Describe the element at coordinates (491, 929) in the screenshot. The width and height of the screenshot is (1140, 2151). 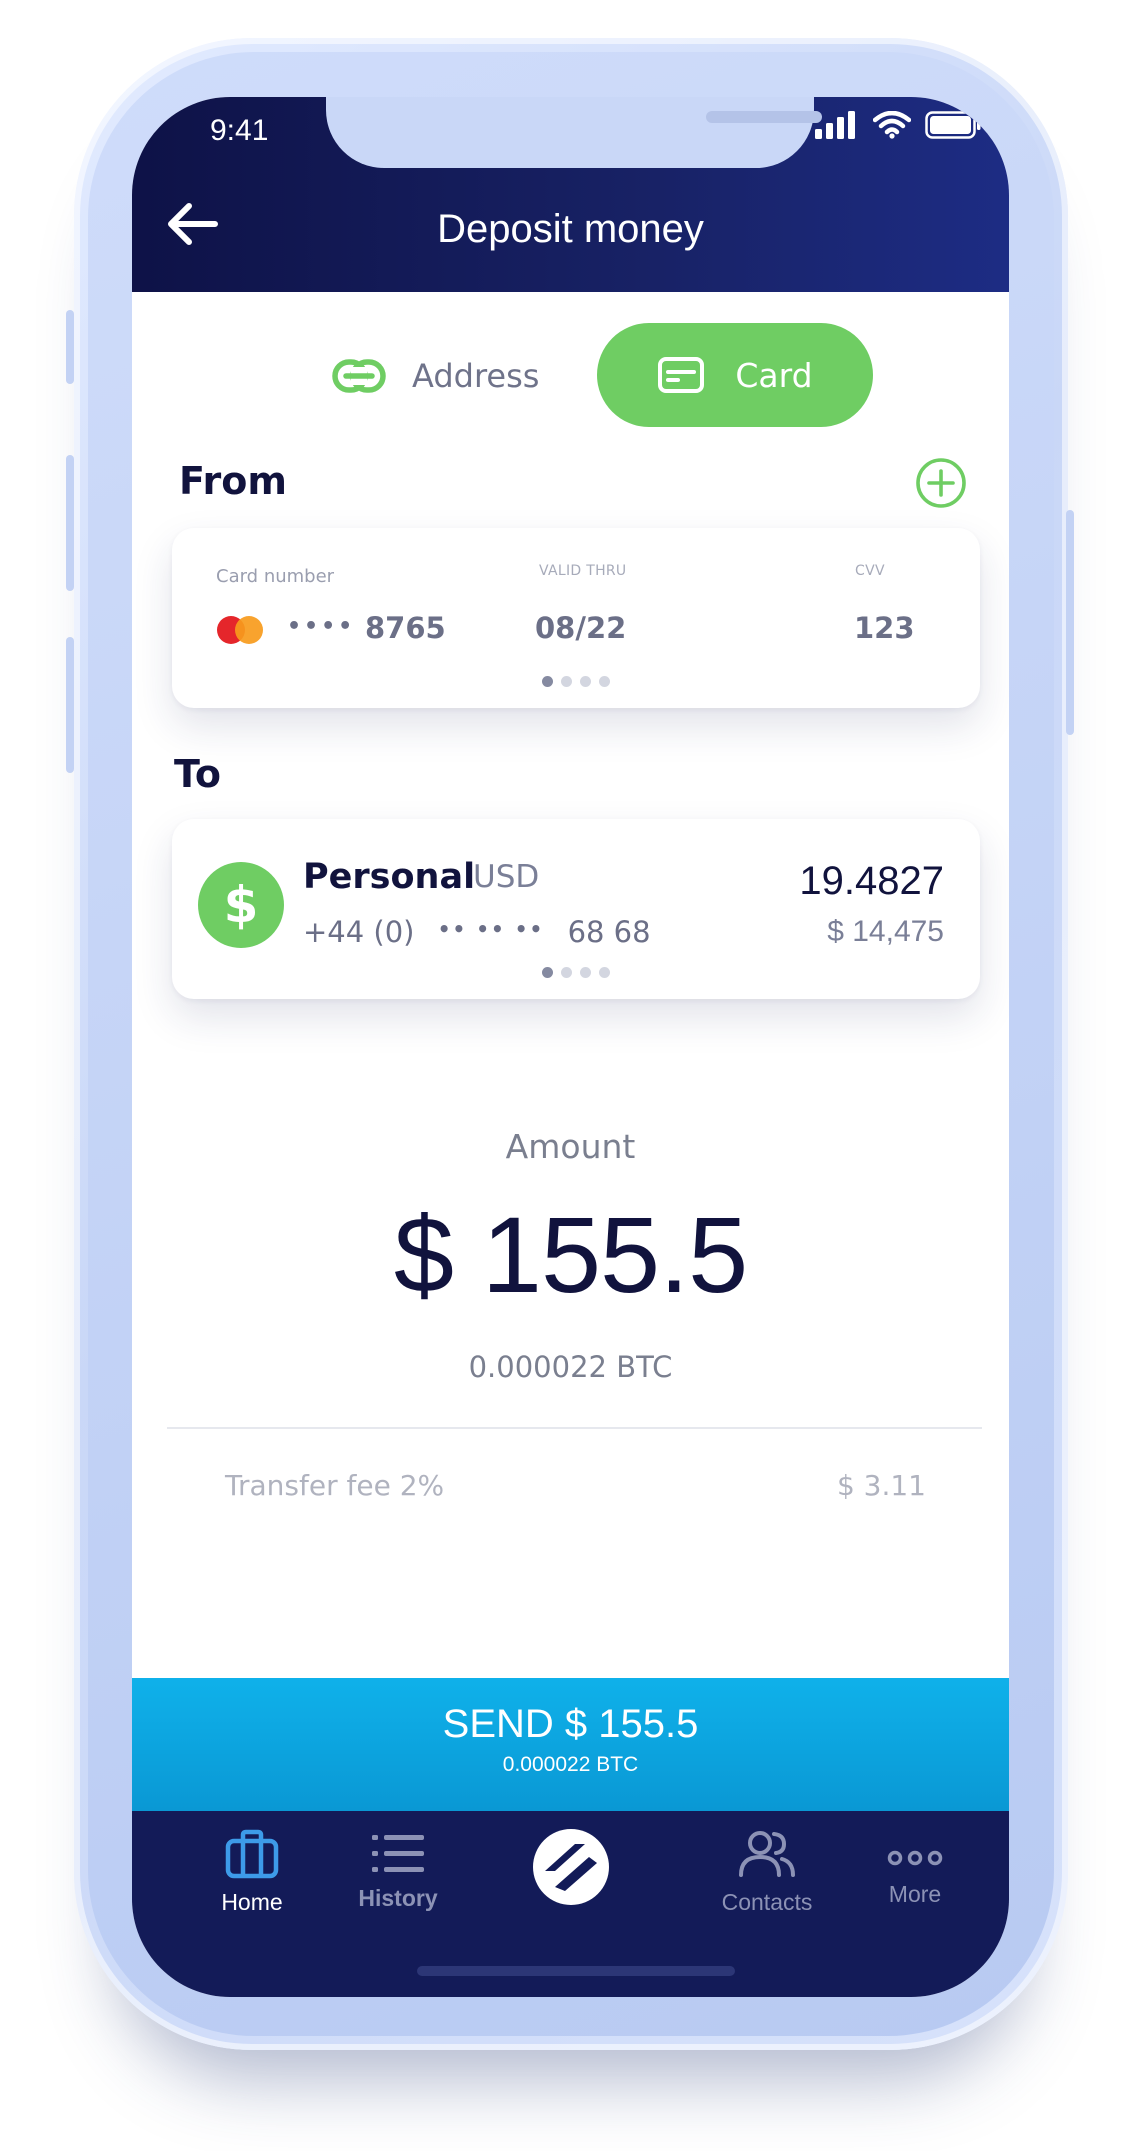
I see `phone-mask: •• •• ••` at that location.